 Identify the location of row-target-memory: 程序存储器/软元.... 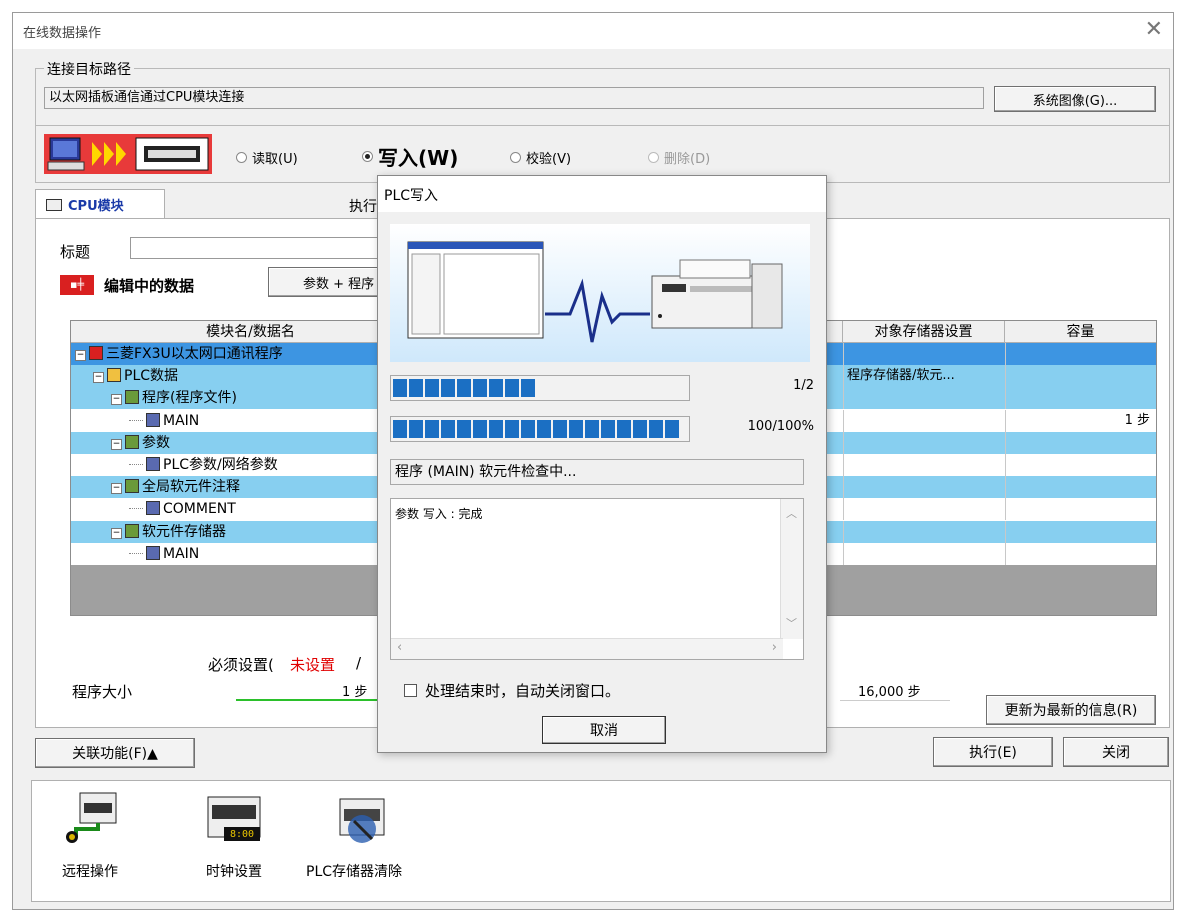
(901, 376).